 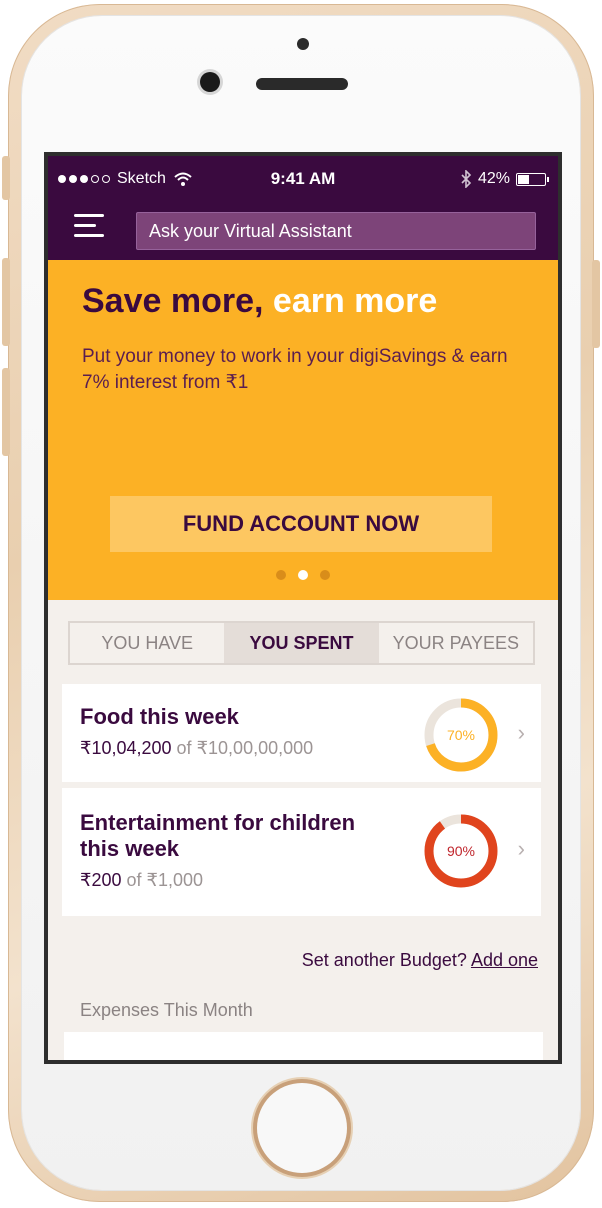 I want to click on power-button, so click(x=596, y=304).